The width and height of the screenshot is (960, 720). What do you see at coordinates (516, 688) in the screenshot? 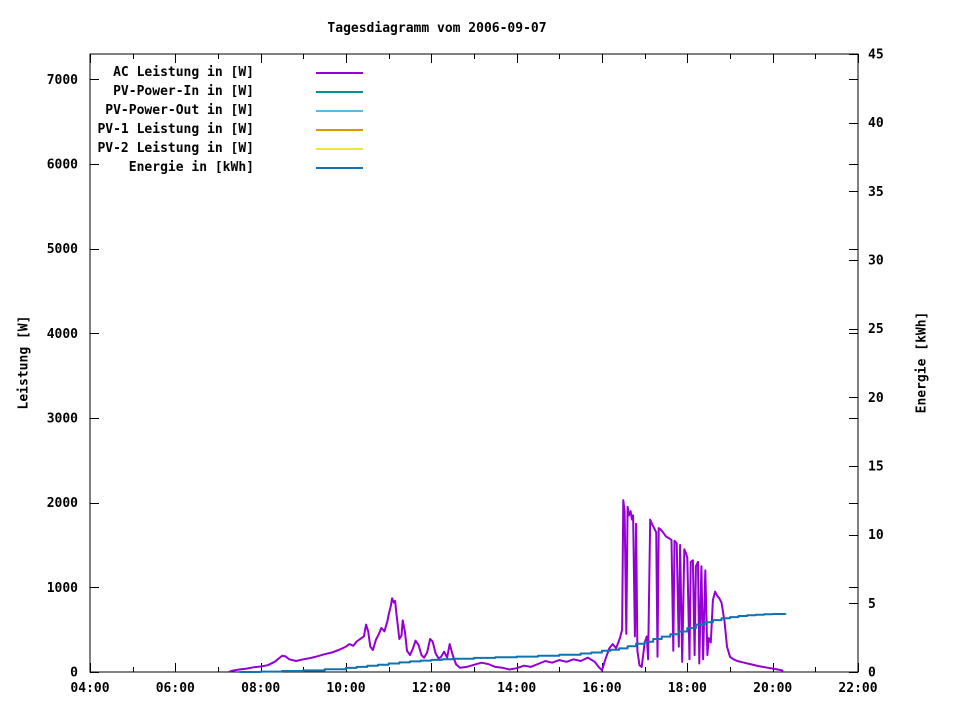
I see `x-tick-label: 14:00` at bounding box center [516, 688].